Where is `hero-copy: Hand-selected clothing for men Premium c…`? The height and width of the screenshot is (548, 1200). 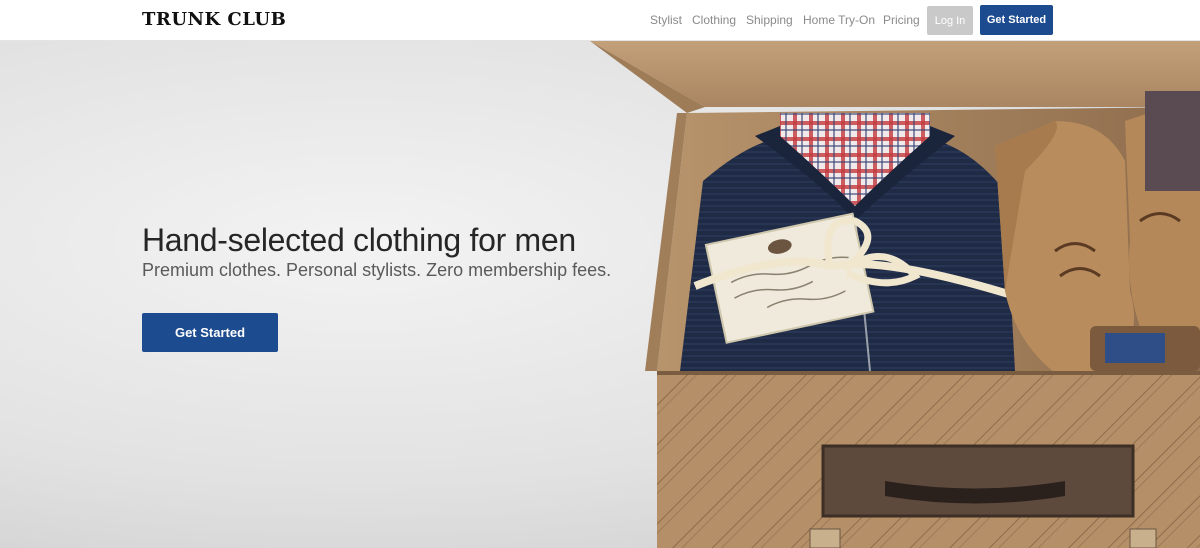
hero-copy: Hand-selected clothing for men Premium c… is located at coordinates (376, 251).